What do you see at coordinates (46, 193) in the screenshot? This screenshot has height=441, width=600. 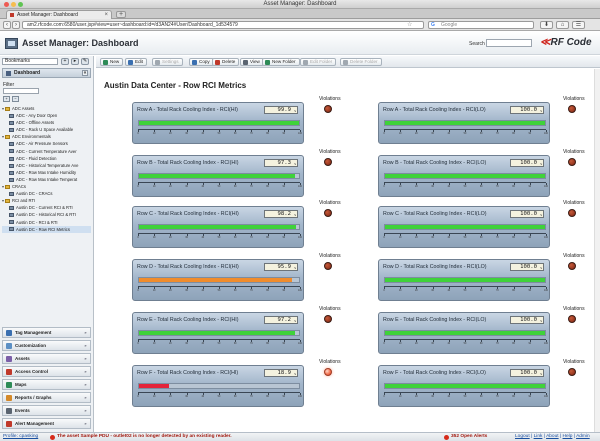 I see `tree-item: Austin DC - CRACs` at bounding box center [46, 193].